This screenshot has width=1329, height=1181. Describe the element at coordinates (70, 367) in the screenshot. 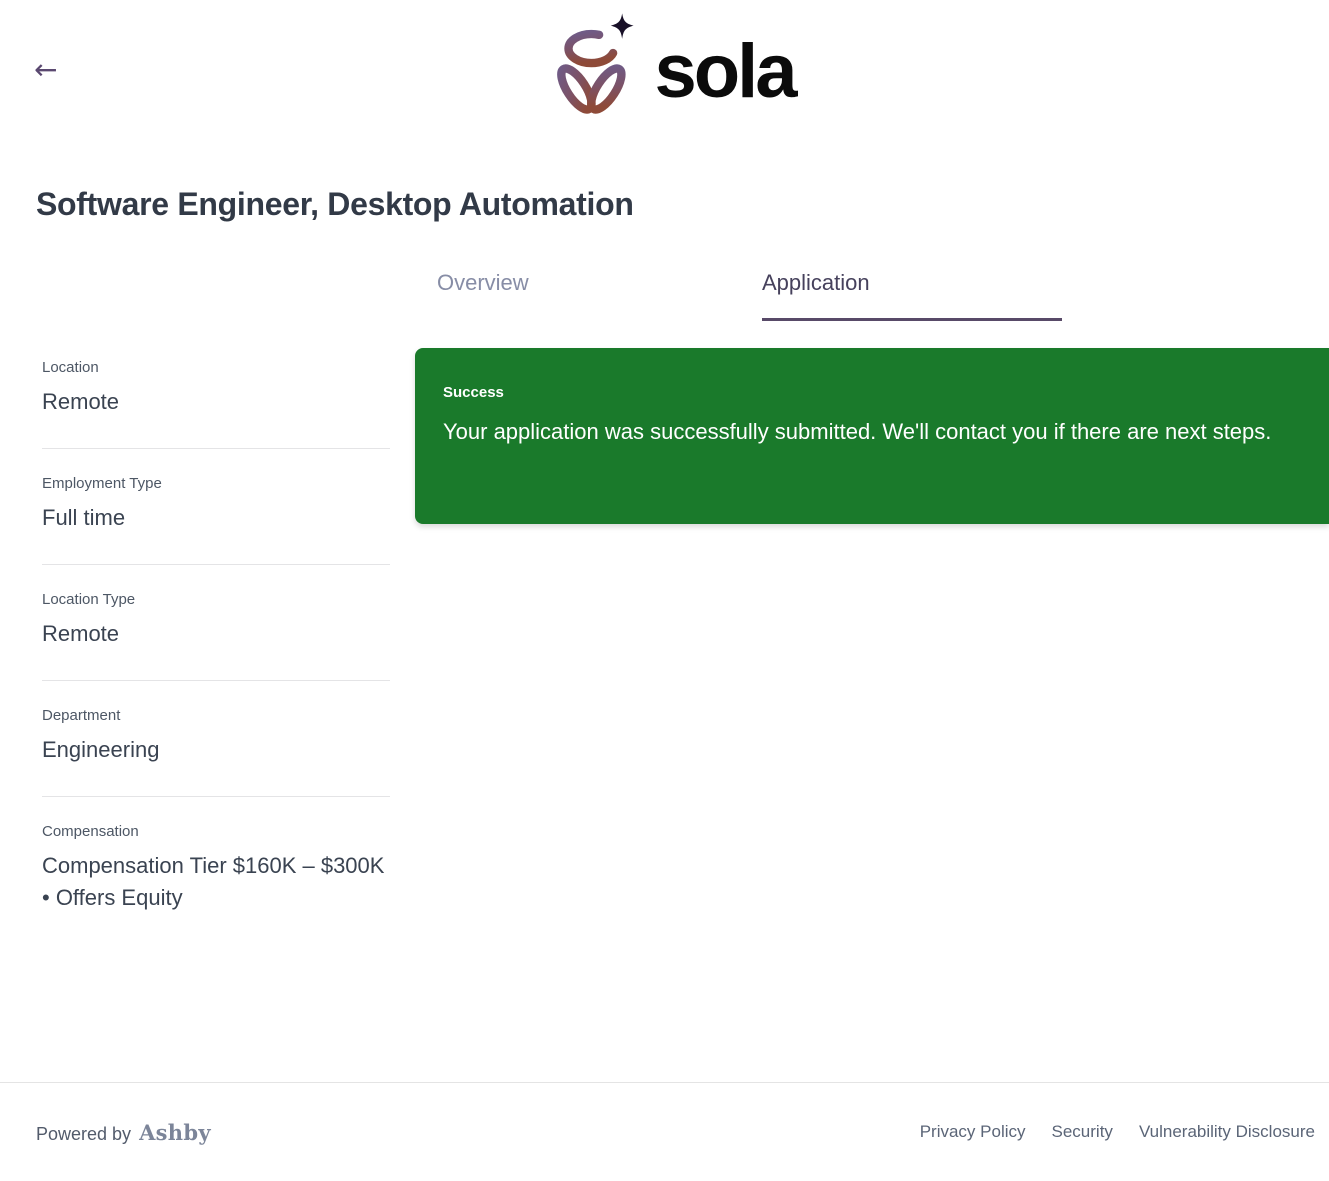

I see `sidebar-label: Location` at that location.